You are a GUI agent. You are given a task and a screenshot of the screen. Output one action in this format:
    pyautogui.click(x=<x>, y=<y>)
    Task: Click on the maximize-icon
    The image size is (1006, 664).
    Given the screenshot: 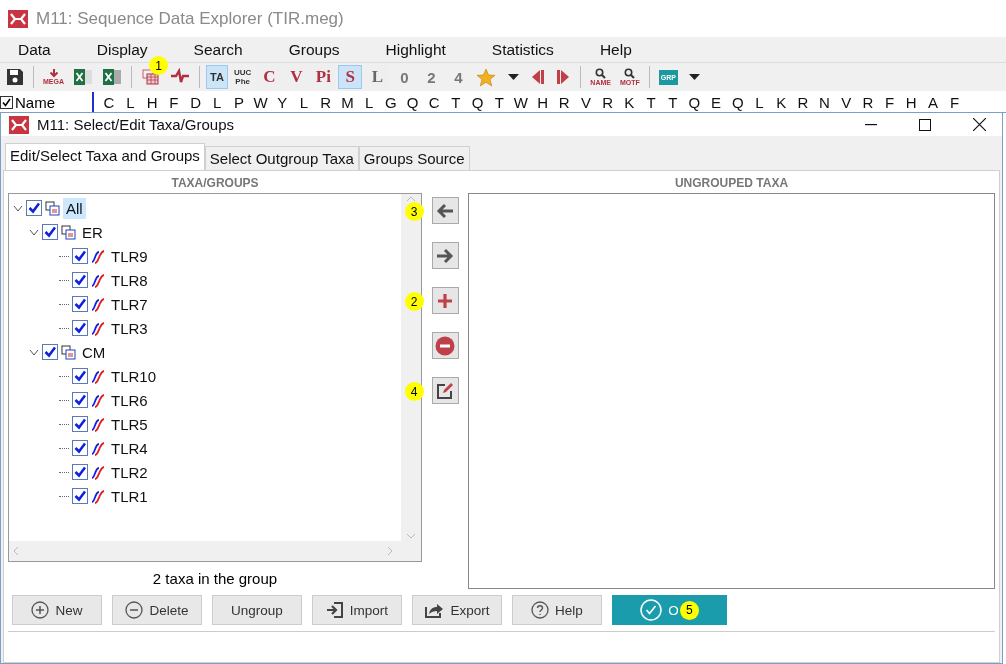 What is the action you would take?
    pyautogui.click(x=925, y=124)
    